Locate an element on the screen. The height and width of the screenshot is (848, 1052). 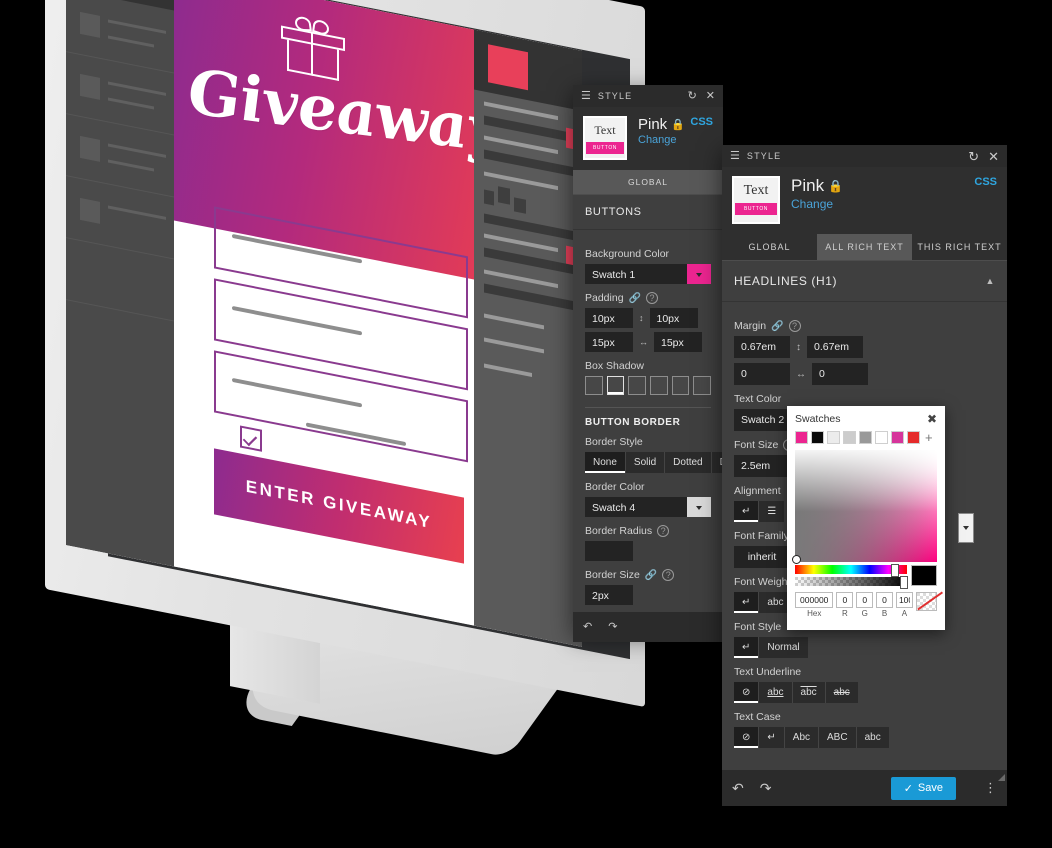
border-style-dotted: Dotted is located at coordinates (688, 462).